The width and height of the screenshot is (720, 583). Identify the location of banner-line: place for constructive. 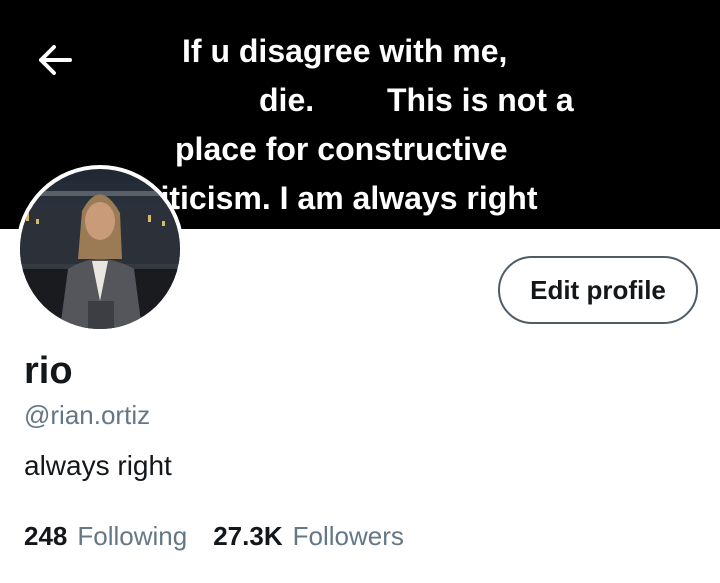
(341, 149).